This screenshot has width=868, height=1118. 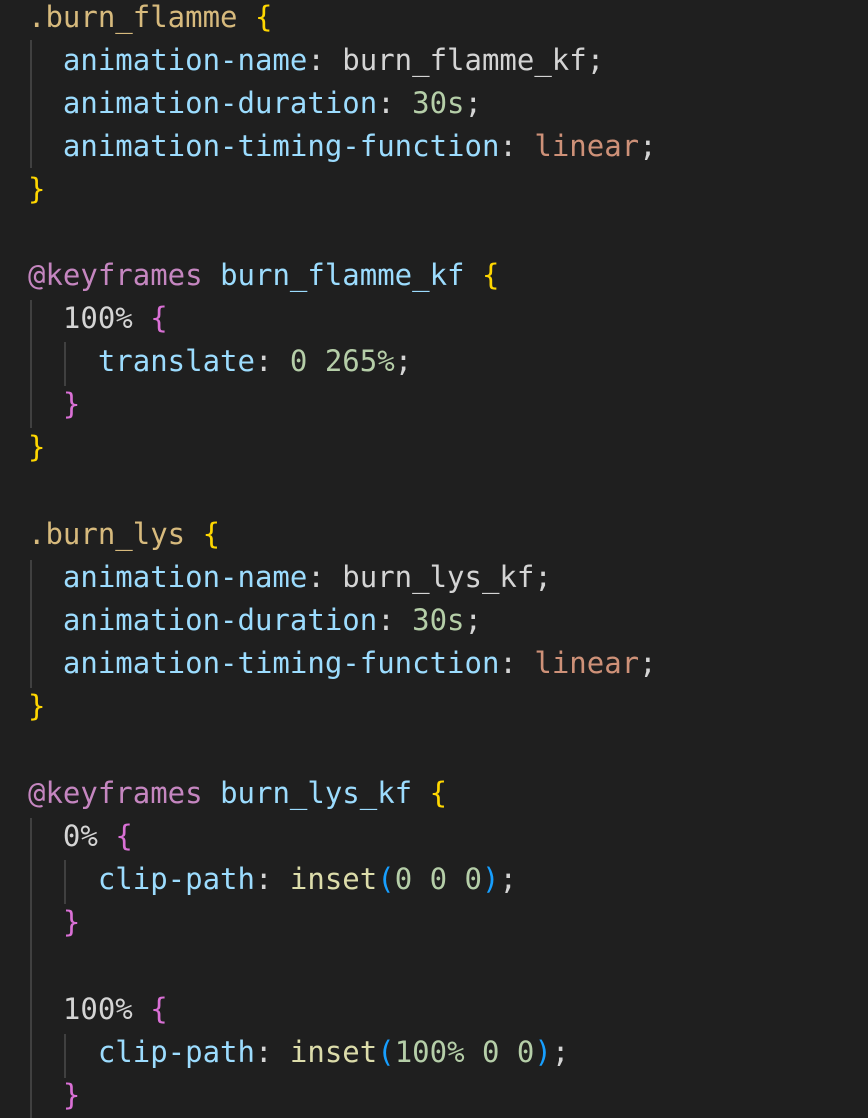 I want to click on keyframe-selector: 0%, so click(x=80, y=836).